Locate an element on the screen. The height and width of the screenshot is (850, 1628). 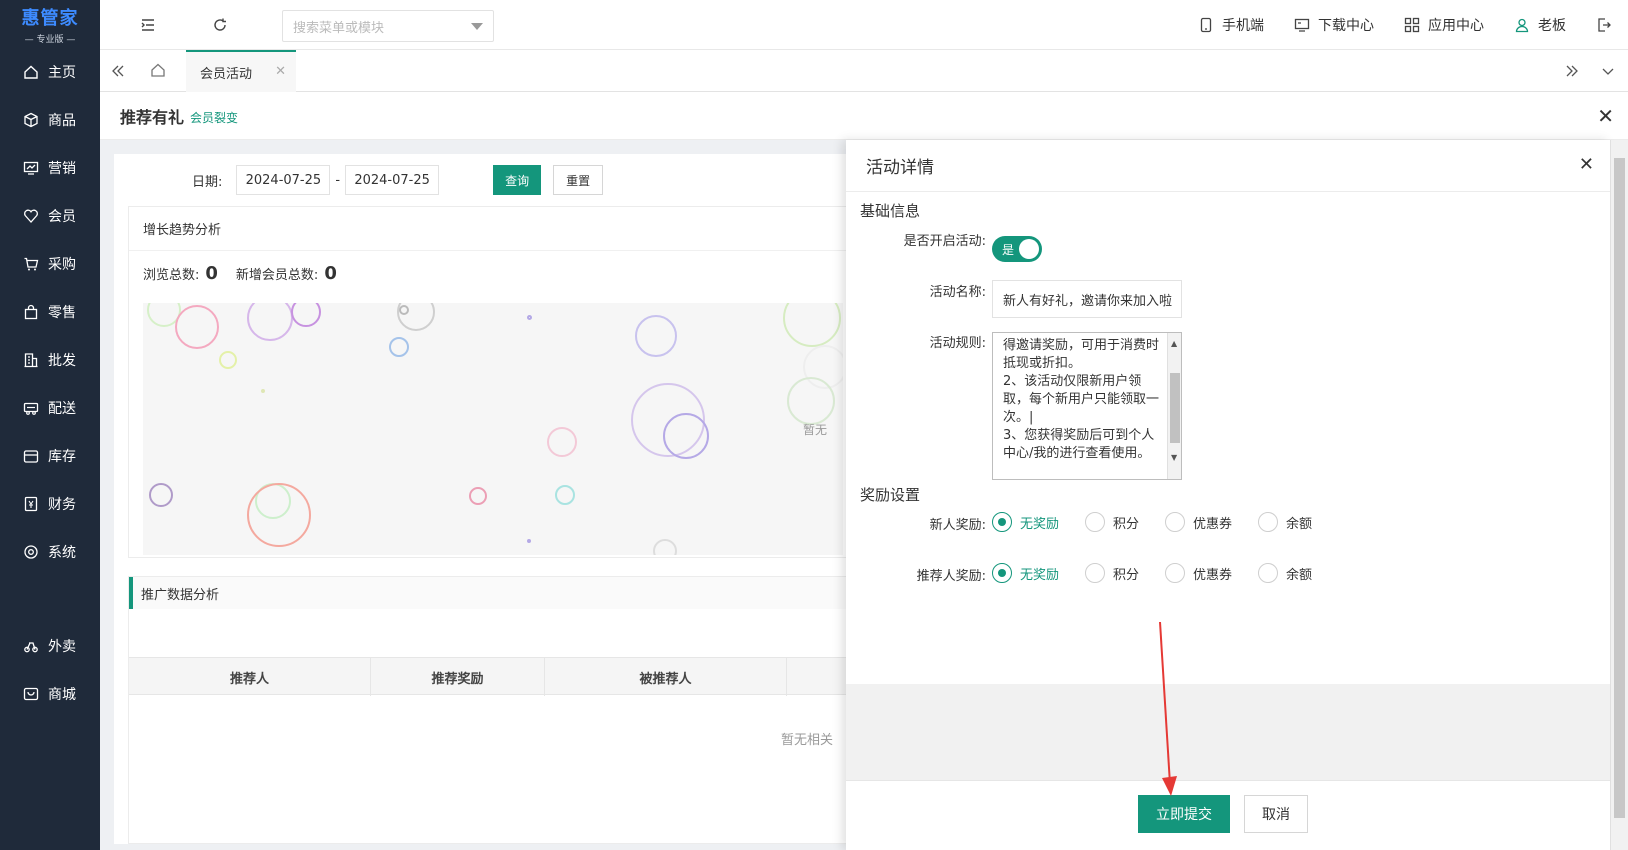
start-date-input: 2024-07-25 is located at coordinates (283, 180).